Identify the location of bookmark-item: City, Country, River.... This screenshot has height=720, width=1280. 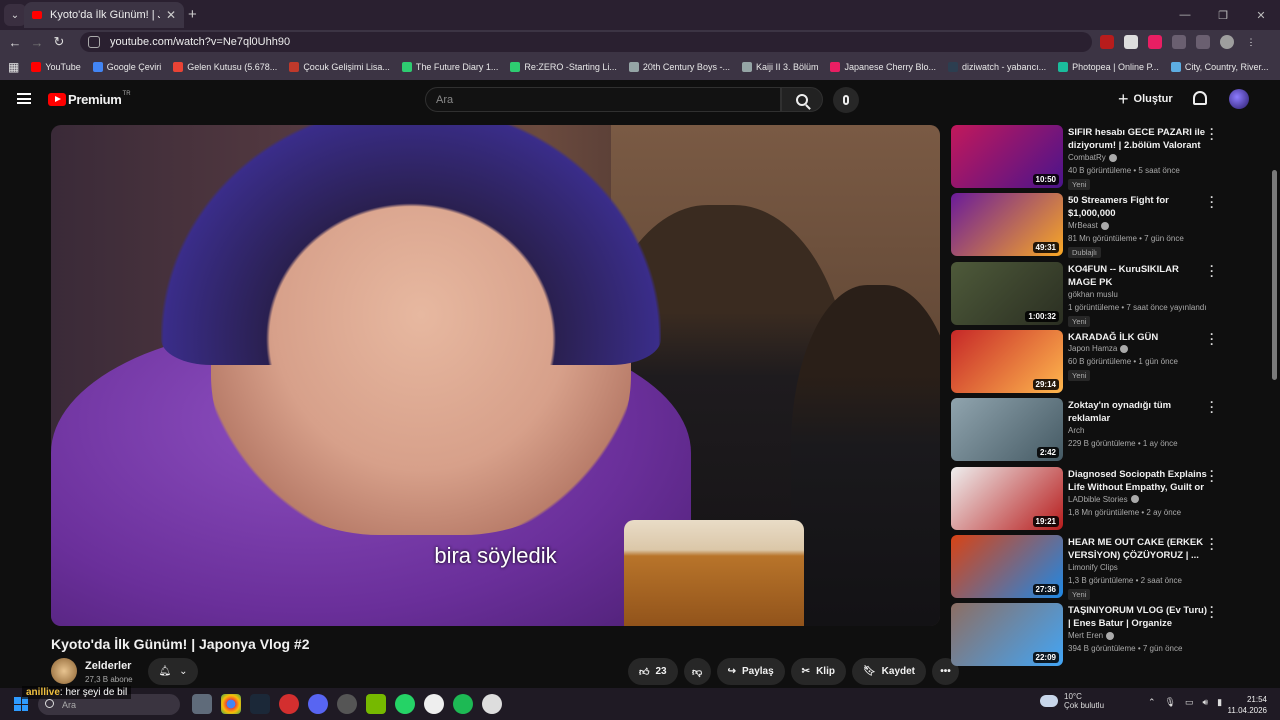
(1219, 67).